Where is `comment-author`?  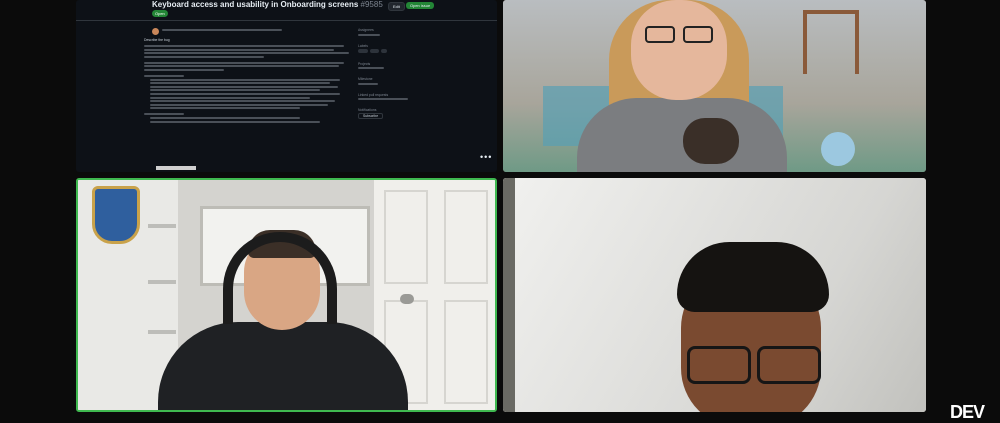 comment-author is located at coordinates (222, 30).